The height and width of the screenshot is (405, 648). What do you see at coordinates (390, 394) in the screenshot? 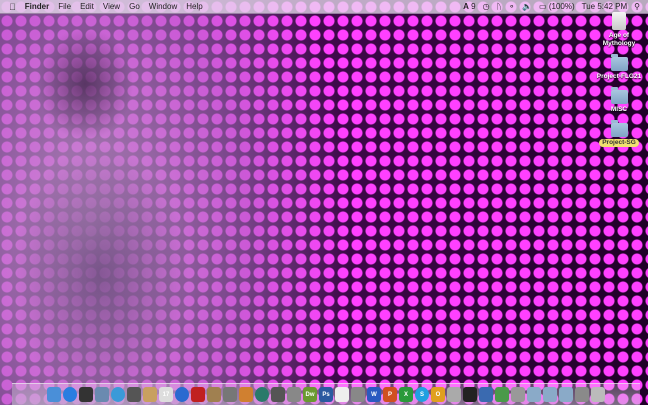
I see `dock-powerpoint-icon: P` at bounding box center [390, 394].